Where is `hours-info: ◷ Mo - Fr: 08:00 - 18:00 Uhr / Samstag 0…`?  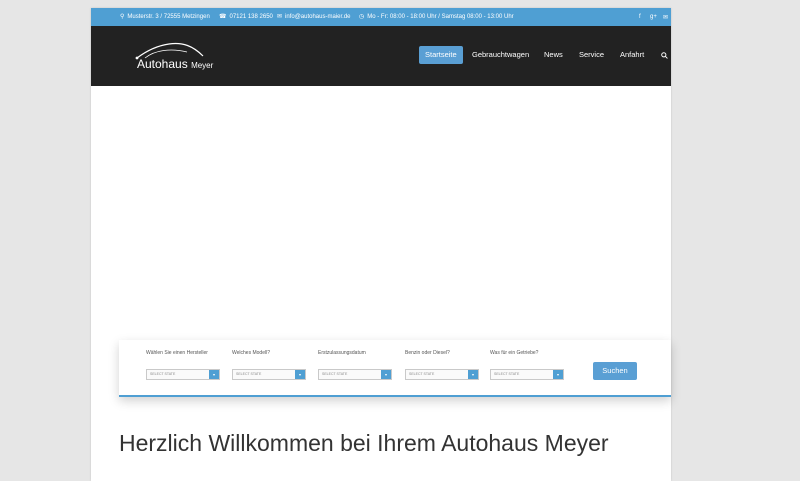
hours-info: ◷ Mo - Fr: 08:00 - 18:00 Uhr / Samstag 0… is located at coordinates (436, 17).